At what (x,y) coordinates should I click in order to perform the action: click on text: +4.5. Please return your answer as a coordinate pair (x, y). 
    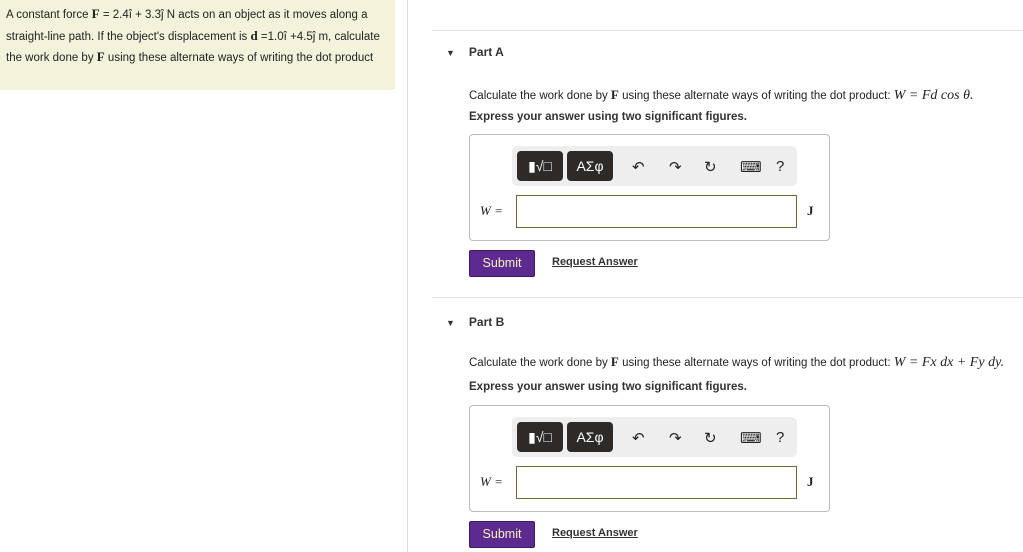
    Looking at the image, I should click on (299, 36).